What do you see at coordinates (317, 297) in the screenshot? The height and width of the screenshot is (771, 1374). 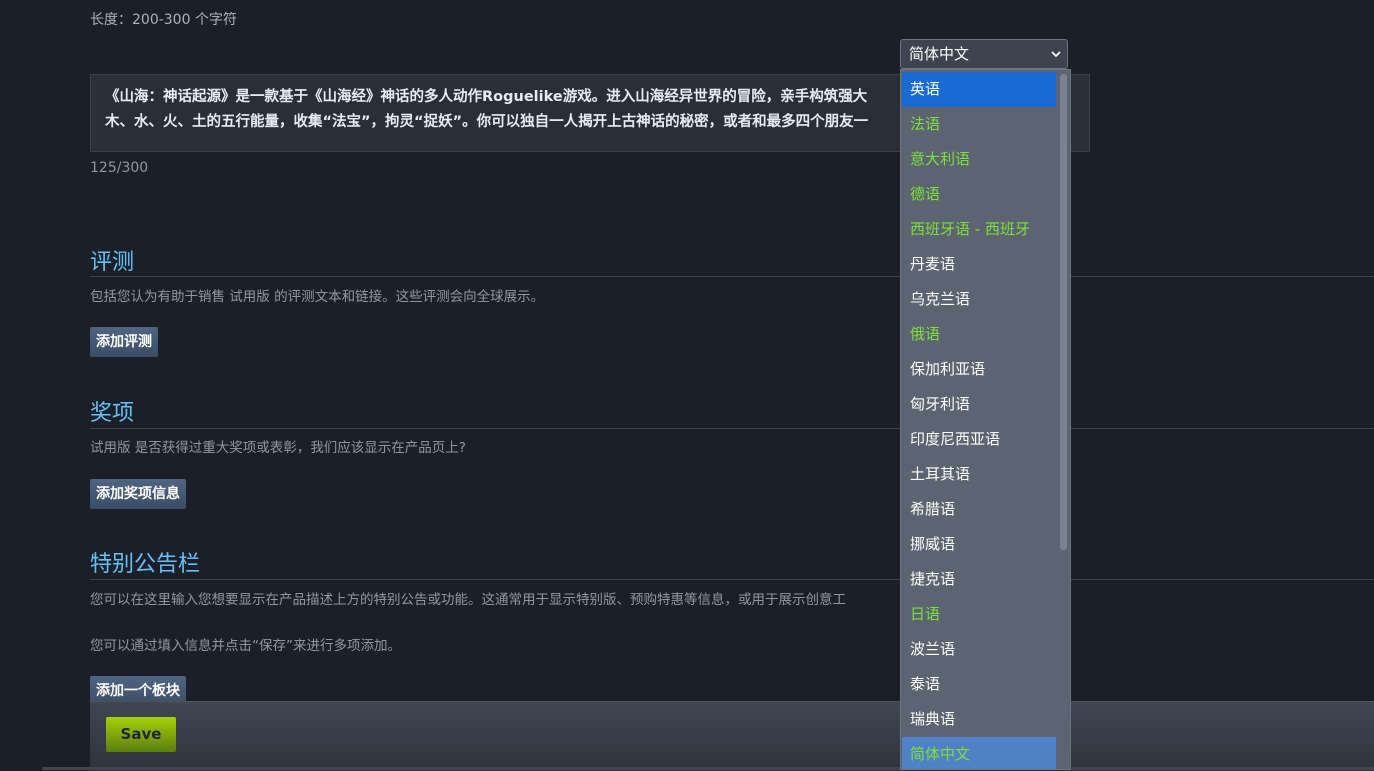 I see `reviews-description: 包括您认为有助于销售 试用版 的评测文本和链接。这些评测会向全球展示。` at bounding box center [317, 297].